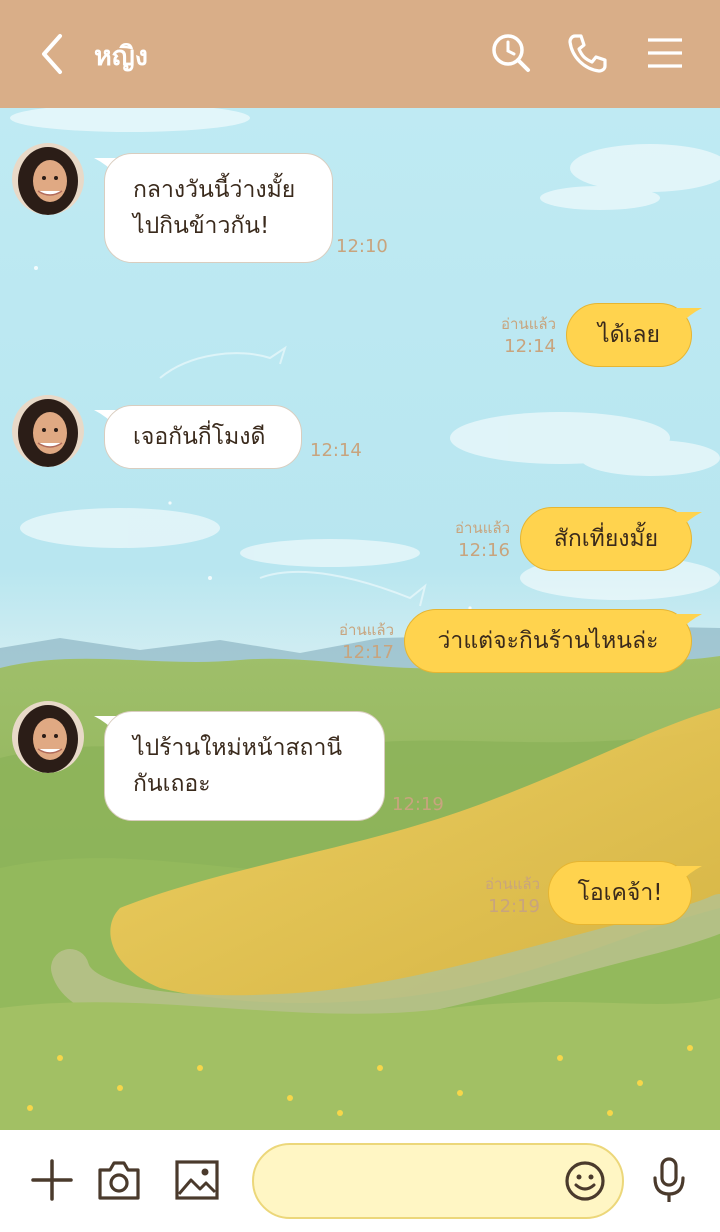 This screenshot has height=1232, width=720. I want to click on menu-icon, so click(665, 53).